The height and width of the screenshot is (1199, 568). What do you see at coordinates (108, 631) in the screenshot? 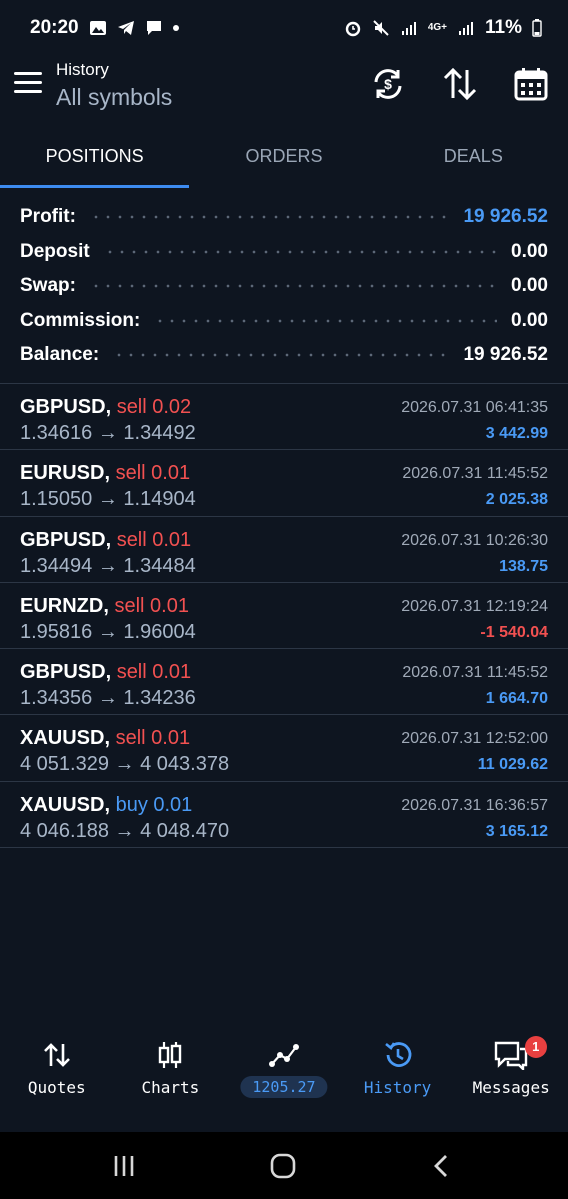
I see `position-prices: 1.95816 → 1.96004` at bounding box center [108, 631].